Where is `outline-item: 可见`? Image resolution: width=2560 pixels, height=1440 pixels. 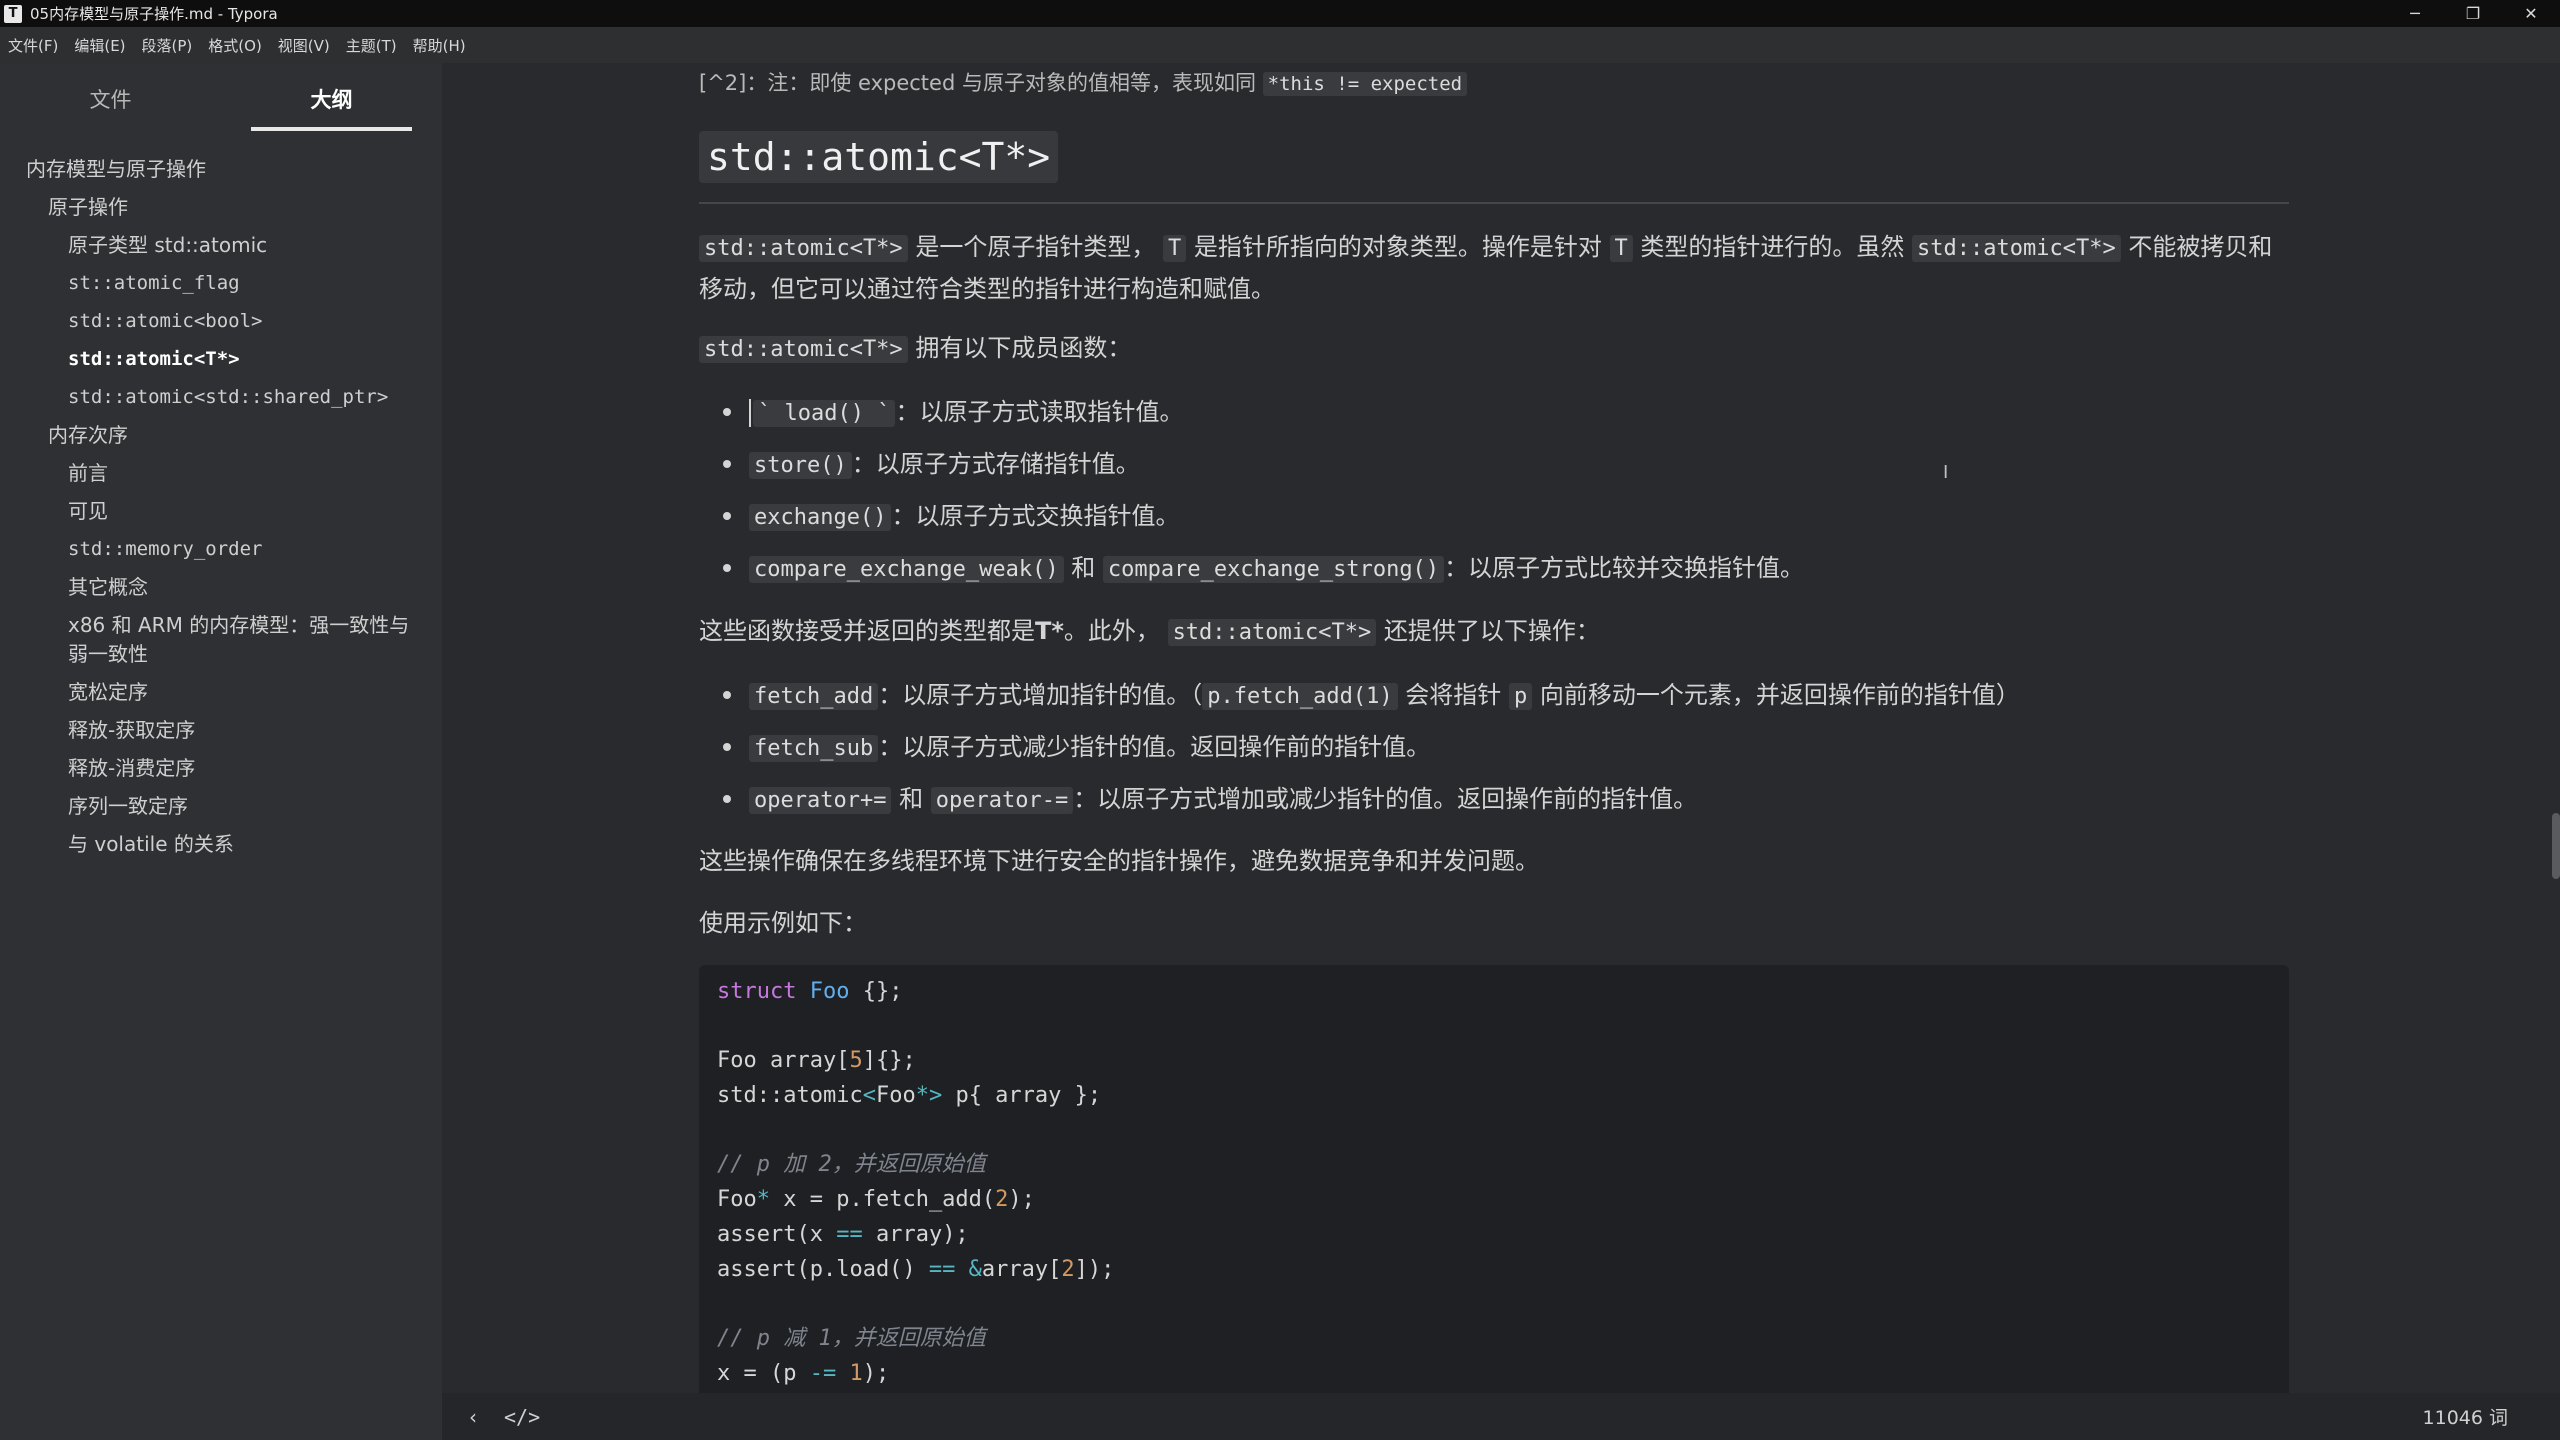
outline-item: 可见 is located at coordinates (221, 511).